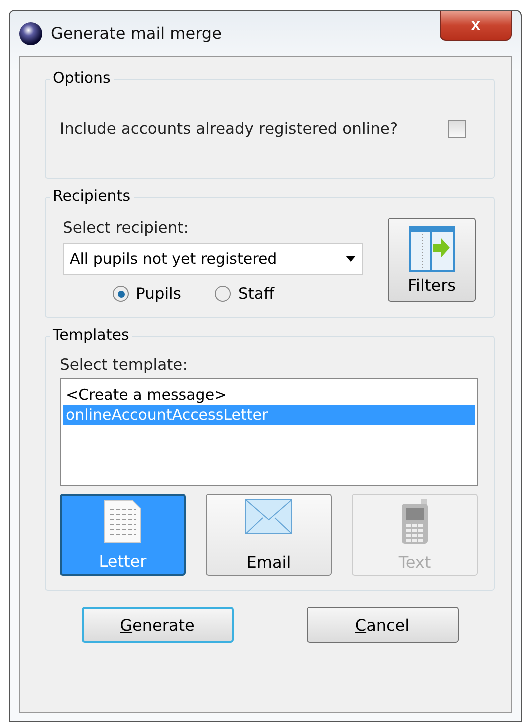 The width and height of the screenshot is (526, 728). I want to click on radio-option: Pupils, so click(147, 294).